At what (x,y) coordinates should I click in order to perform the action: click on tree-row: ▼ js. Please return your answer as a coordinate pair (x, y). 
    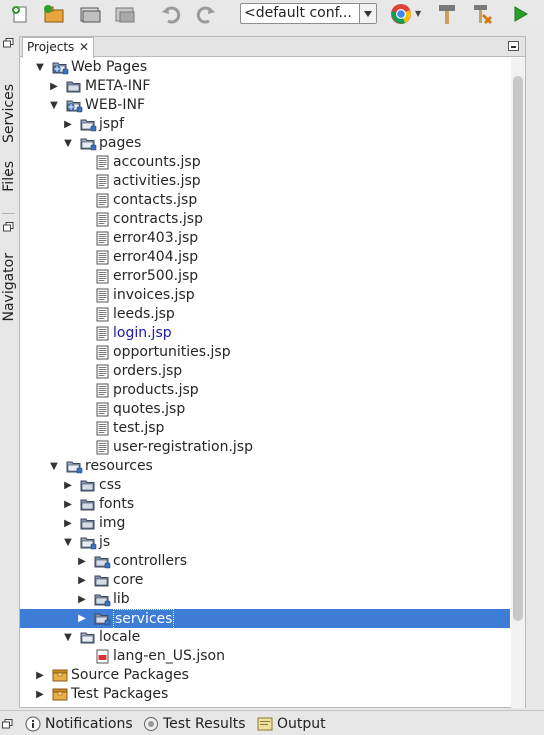
    Looking at the image, I should click on (265, 542).